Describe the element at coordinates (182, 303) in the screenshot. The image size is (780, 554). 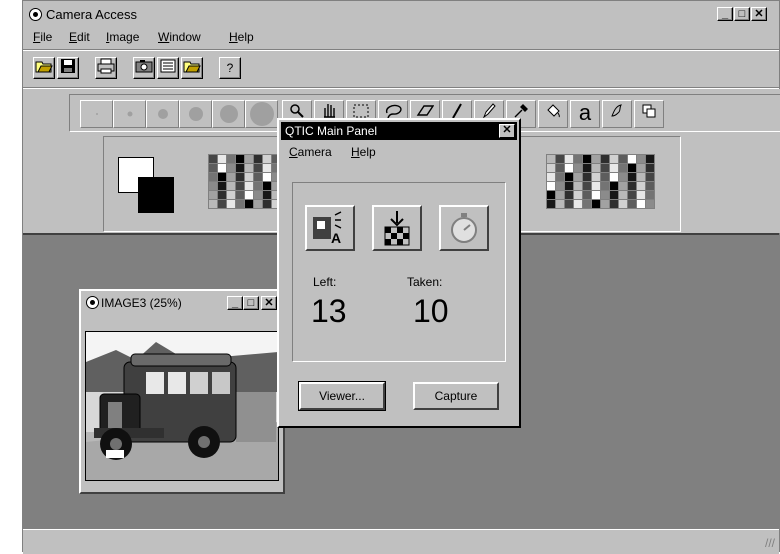
I see `image-window-titlebar: IMAGE3 (25%) _ □ ✕` at that location.